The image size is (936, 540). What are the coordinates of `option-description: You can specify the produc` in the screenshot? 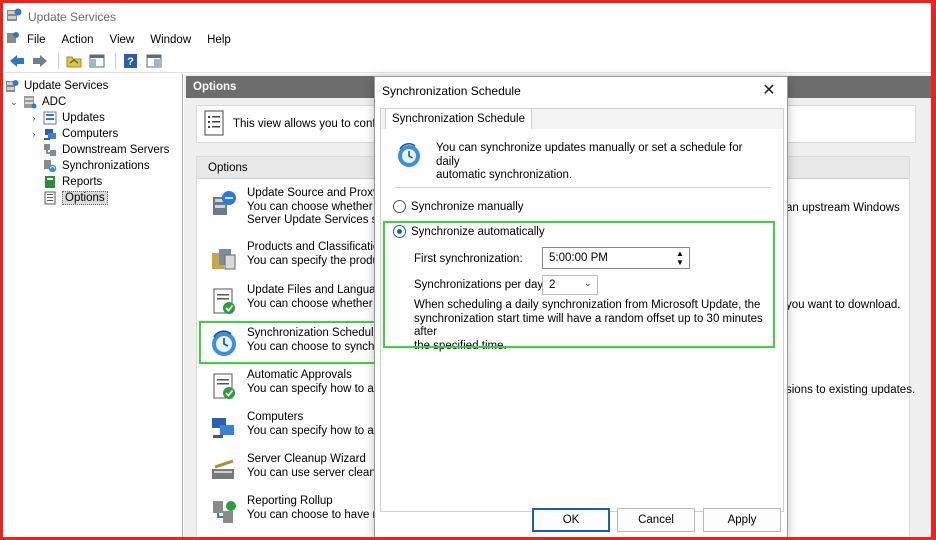 It's located at (316, 260).